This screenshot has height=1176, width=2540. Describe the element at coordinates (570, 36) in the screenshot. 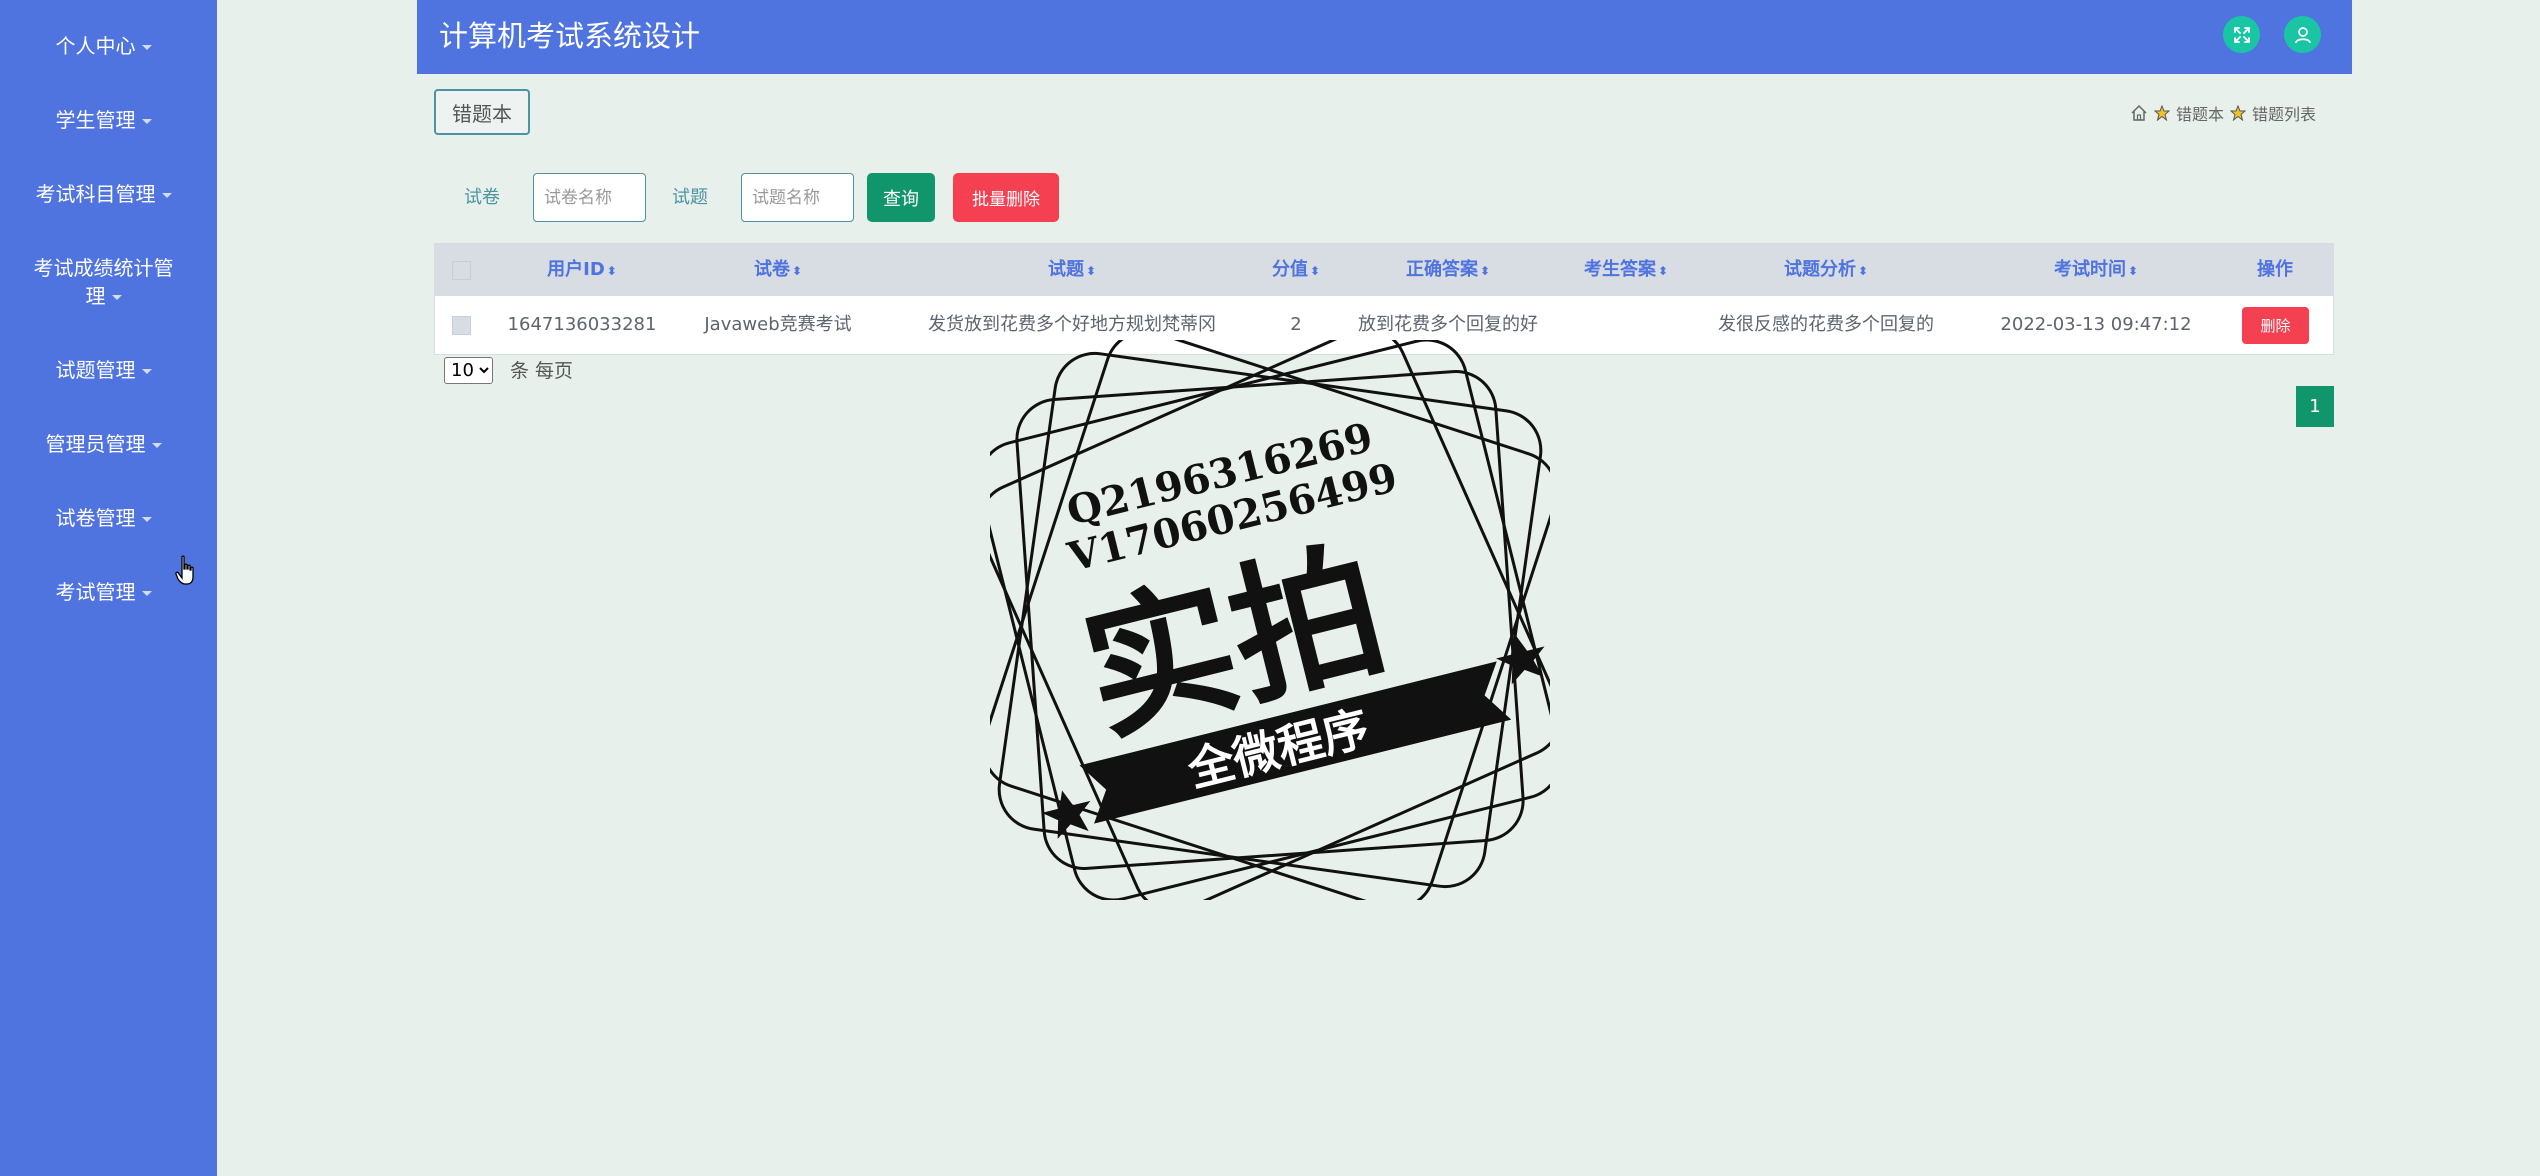

I see `app-title: 计算机考试系统设计` at that location.